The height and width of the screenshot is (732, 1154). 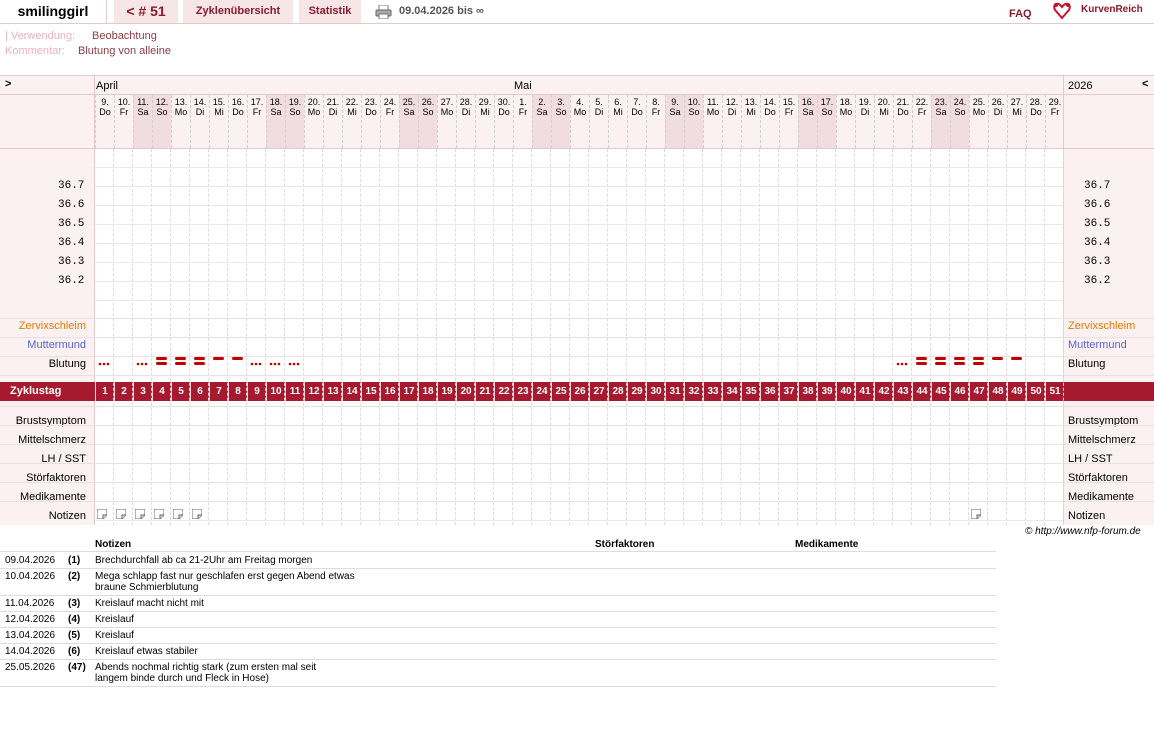 I want to click on cycle-day-number: 2, so click(x=123, y=391).